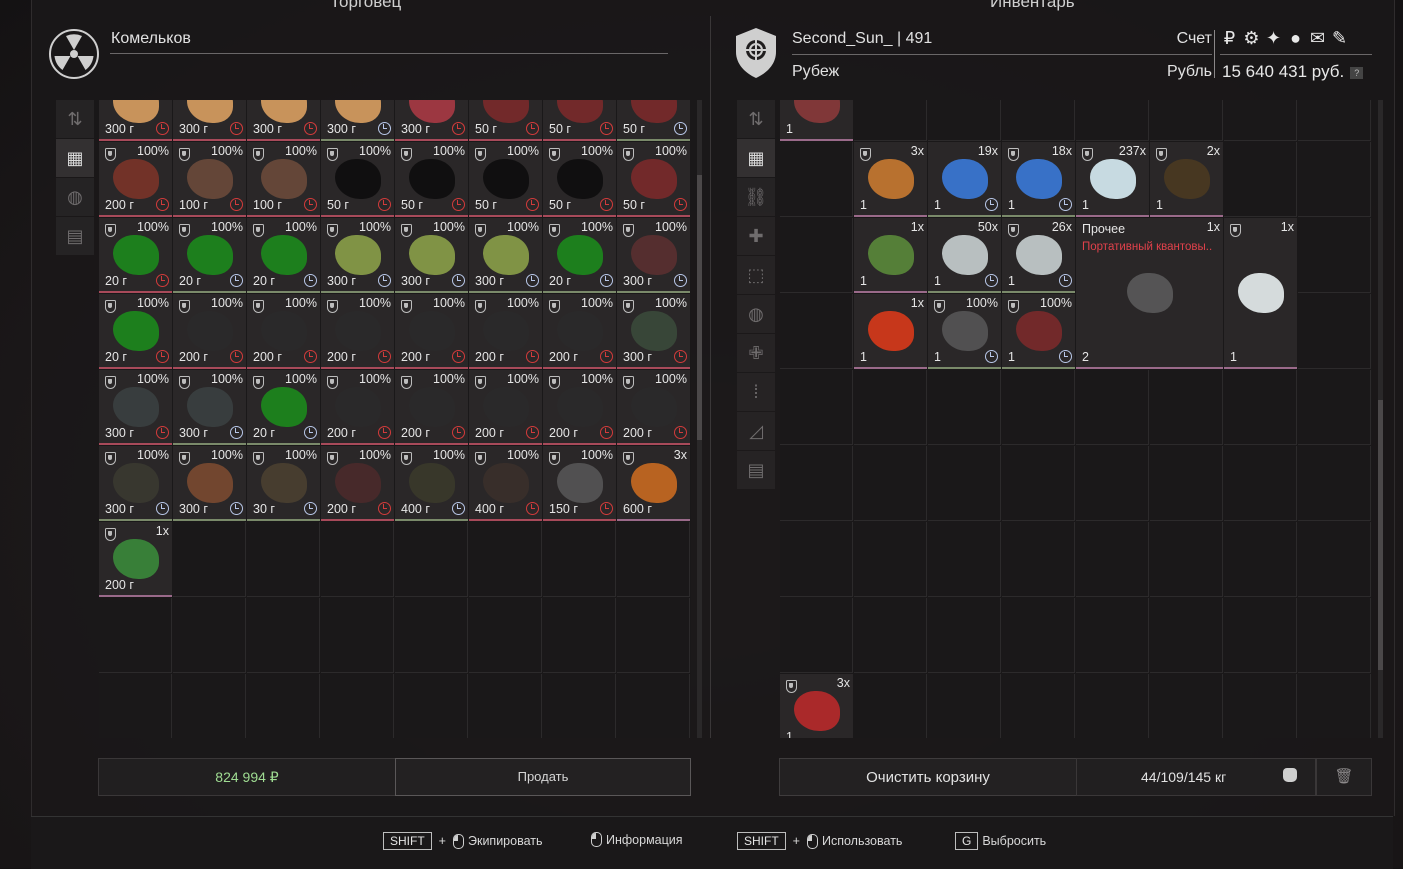 This screenshot has width=1403, height=869. Describe the element at coordinates (1297, 38) in the screenshot. I see `coin-icon: ●` at that location.